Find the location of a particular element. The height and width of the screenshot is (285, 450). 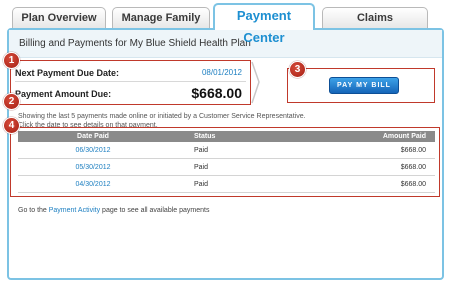

date-paid-link: 06/30/2012 is located at coordinates (93, 150).